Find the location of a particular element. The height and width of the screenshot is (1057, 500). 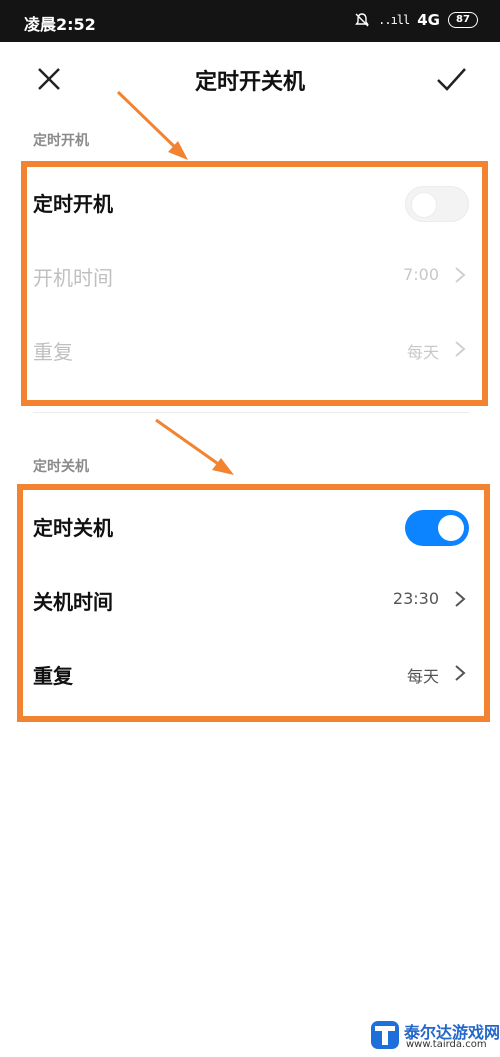

status-time: 凌晨2:52 is located at coordinates (60, 24).